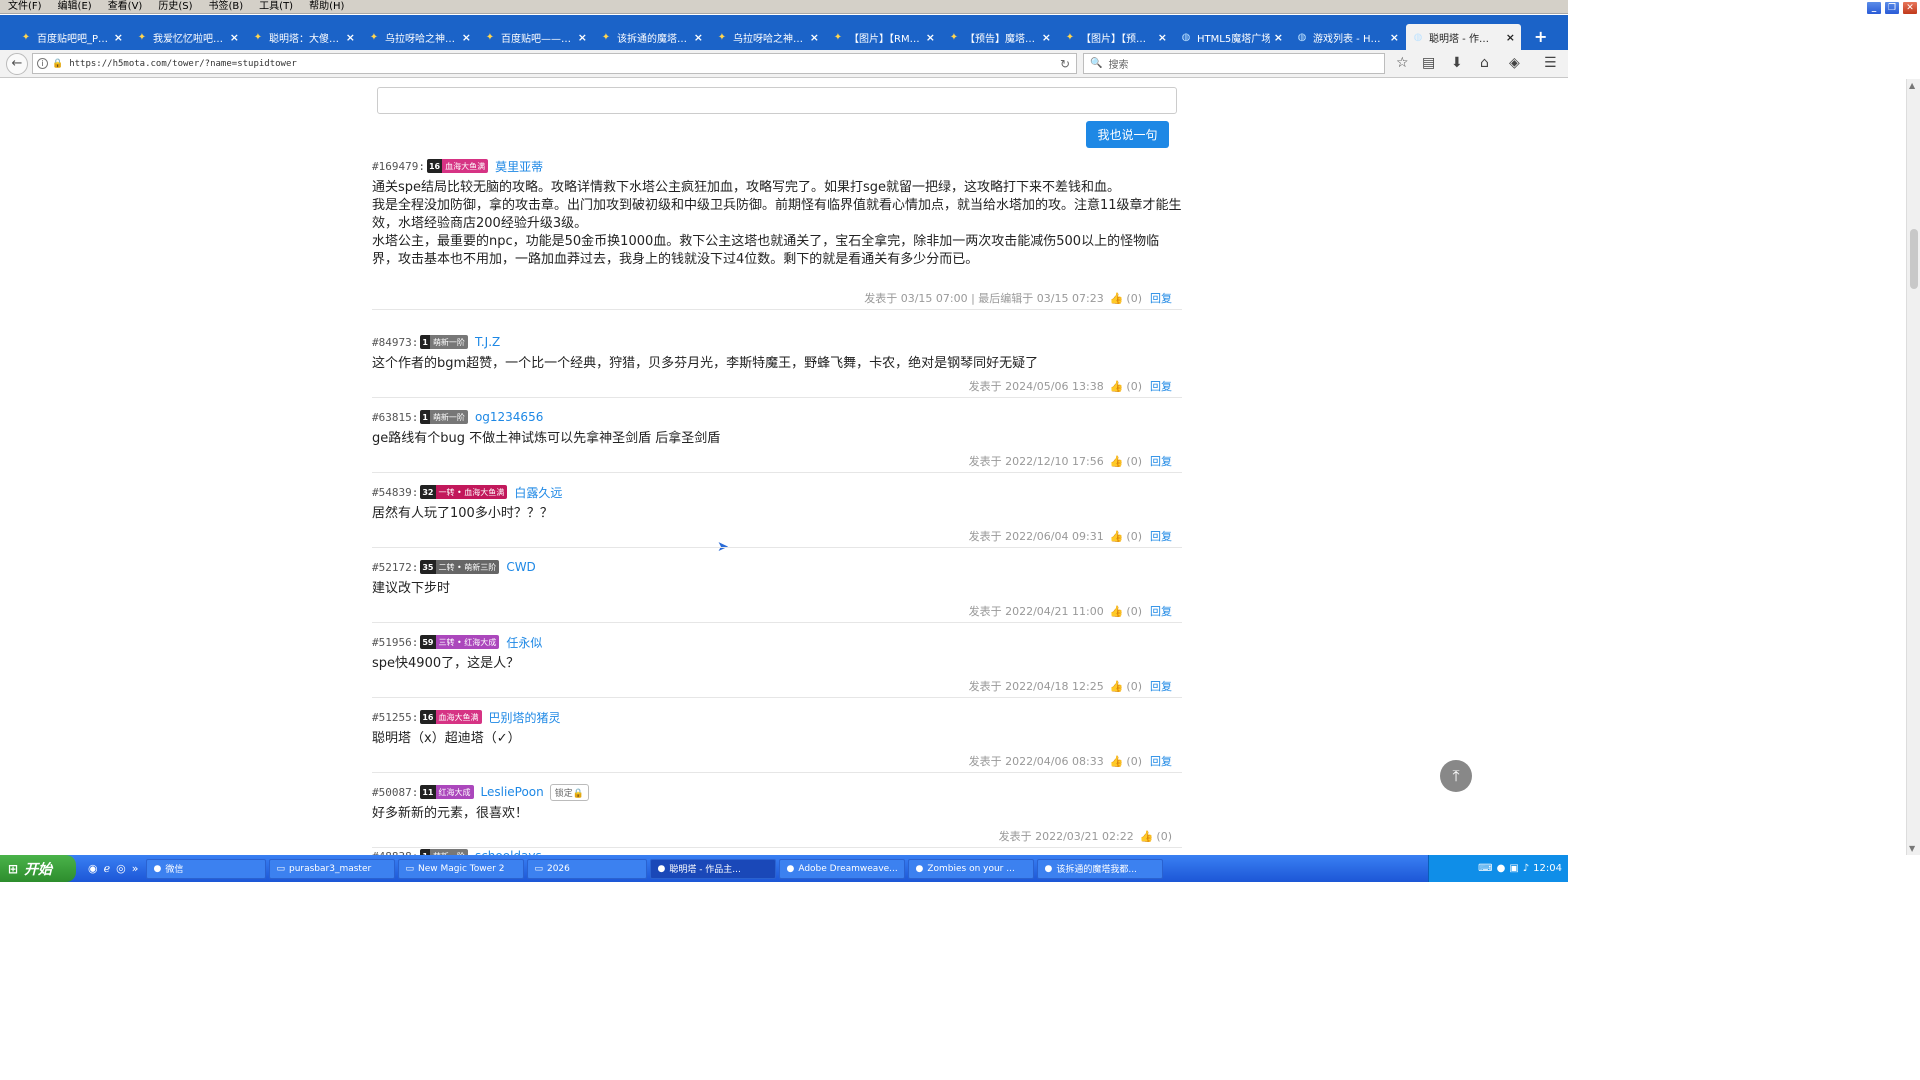 The width and height of the screenshot is (1920, 1080). I want to click on keyboard-icon: ⌨, so click(1485, 868).